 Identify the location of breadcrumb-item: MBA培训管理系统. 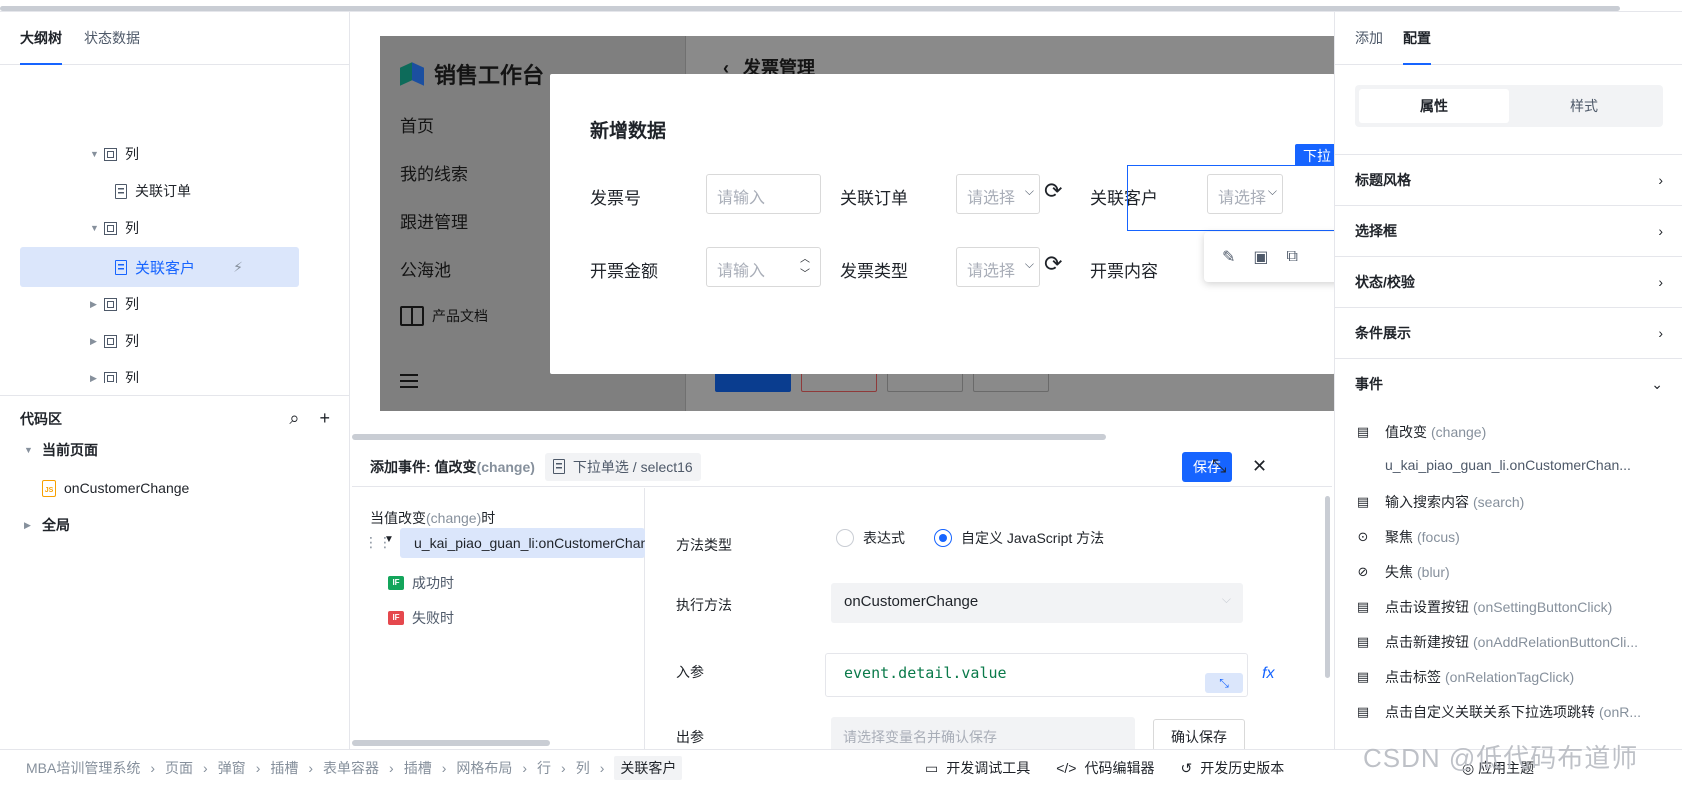
(83, 768).